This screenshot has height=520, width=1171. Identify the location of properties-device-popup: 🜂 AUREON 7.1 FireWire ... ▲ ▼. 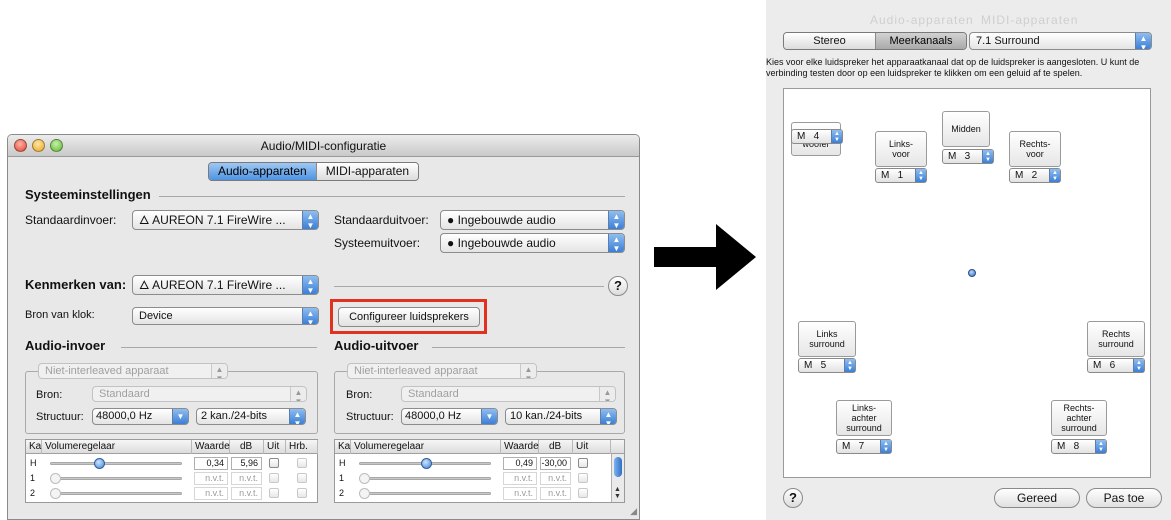
(225, 285).